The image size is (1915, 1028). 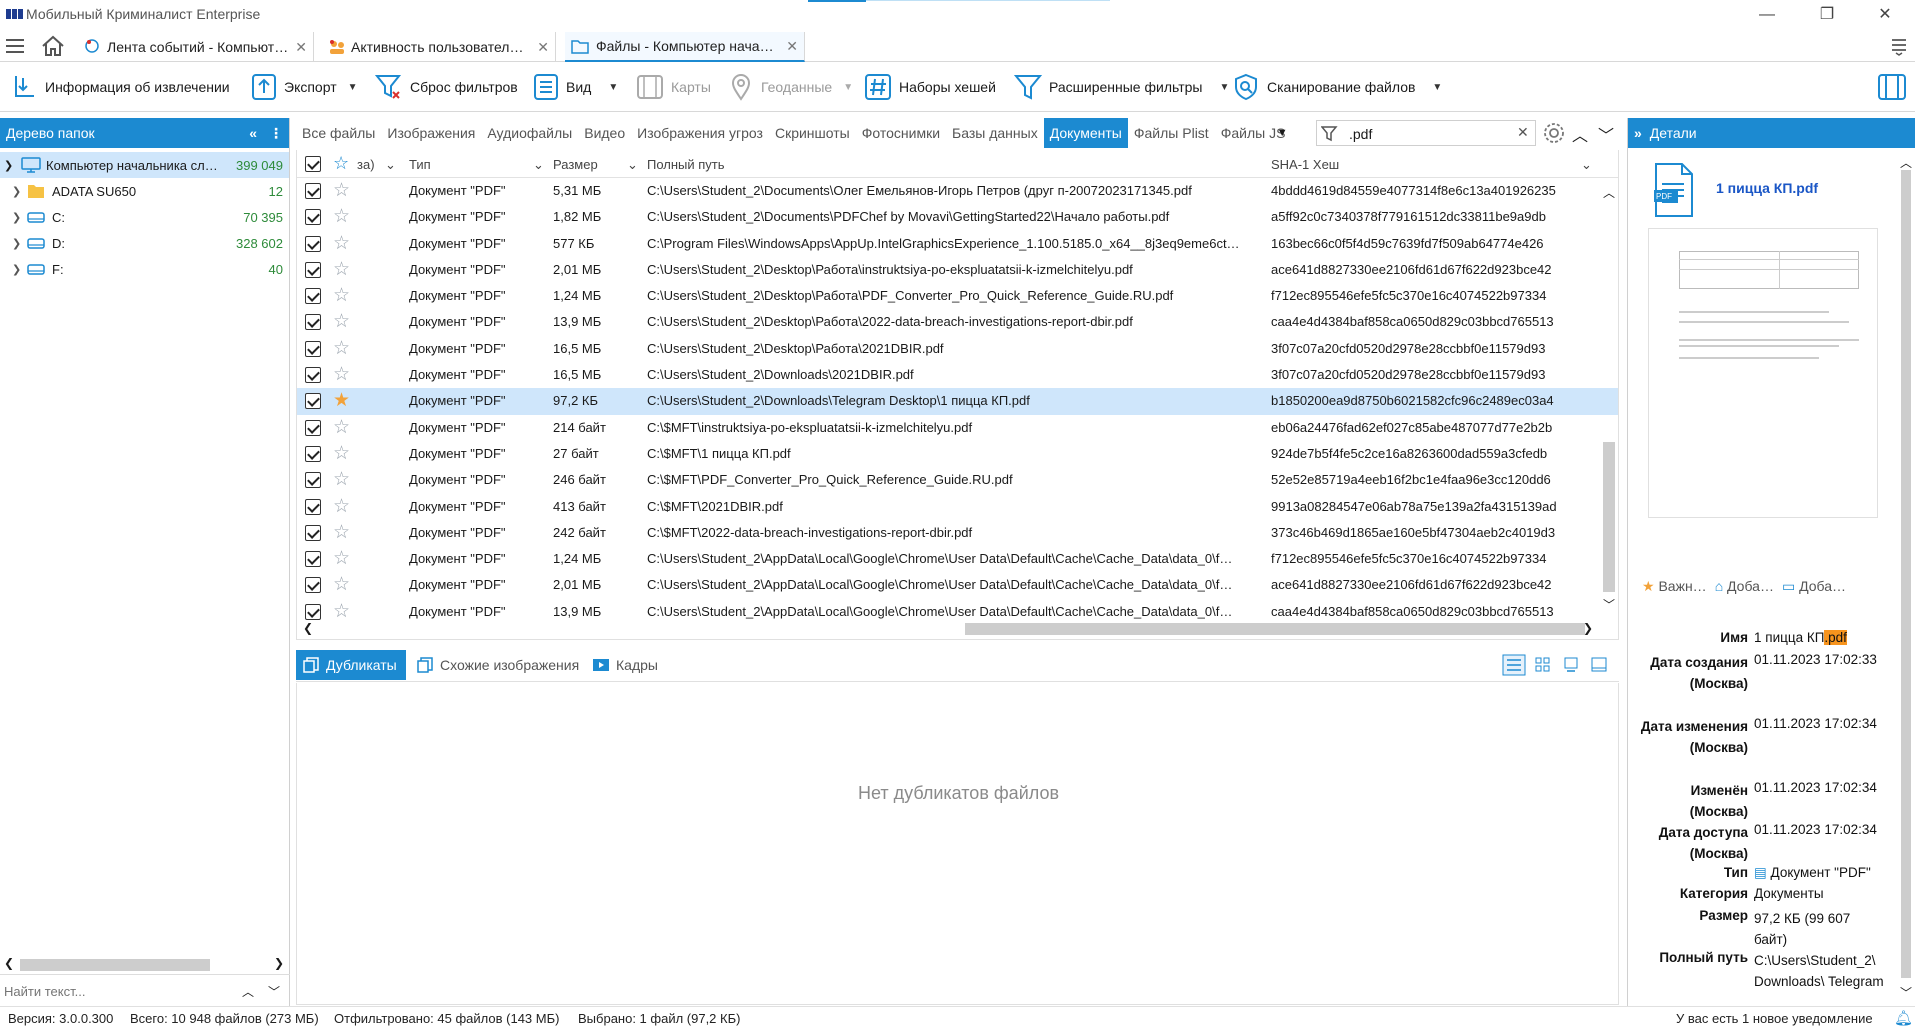 I want to click on tab-user-activity: Активность пользовател… ✕, so click(x=439, y=47).